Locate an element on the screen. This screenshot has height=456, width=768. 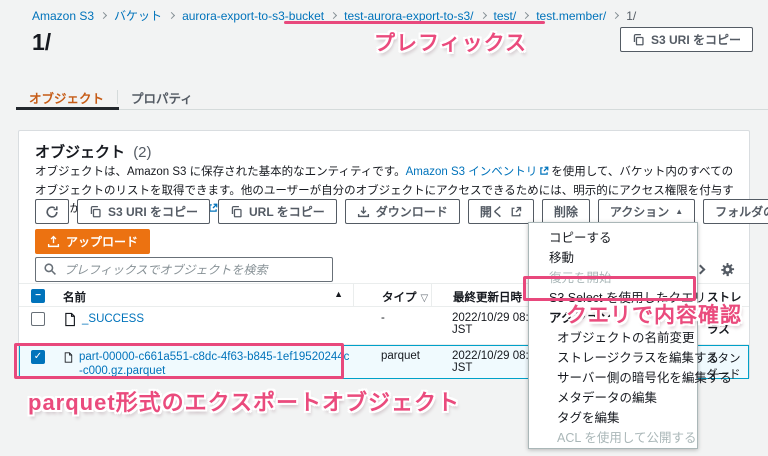
download-button: ダウンロード is located at coordinates (402, 211).